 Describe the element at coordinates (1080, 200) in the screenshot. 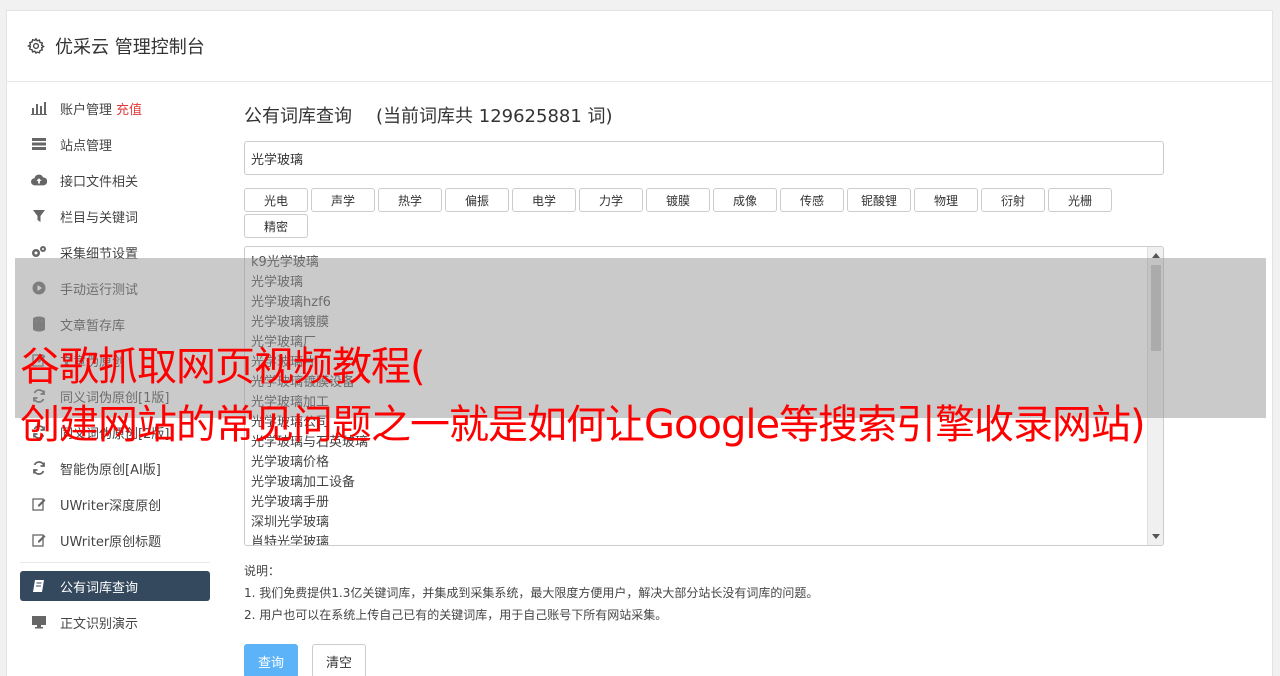

I see `tag-button: 光栅` at that location.